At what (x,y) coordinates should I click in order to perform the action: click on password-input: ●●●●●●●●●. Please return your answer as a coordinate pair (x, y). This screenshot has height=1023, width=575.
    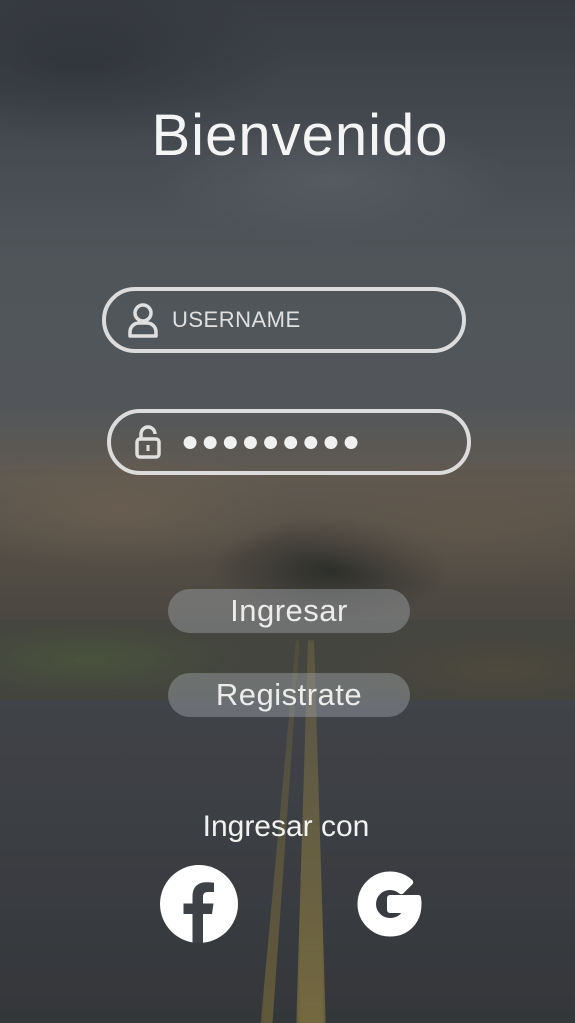
    Looking at the image, I should click on (271, 442).